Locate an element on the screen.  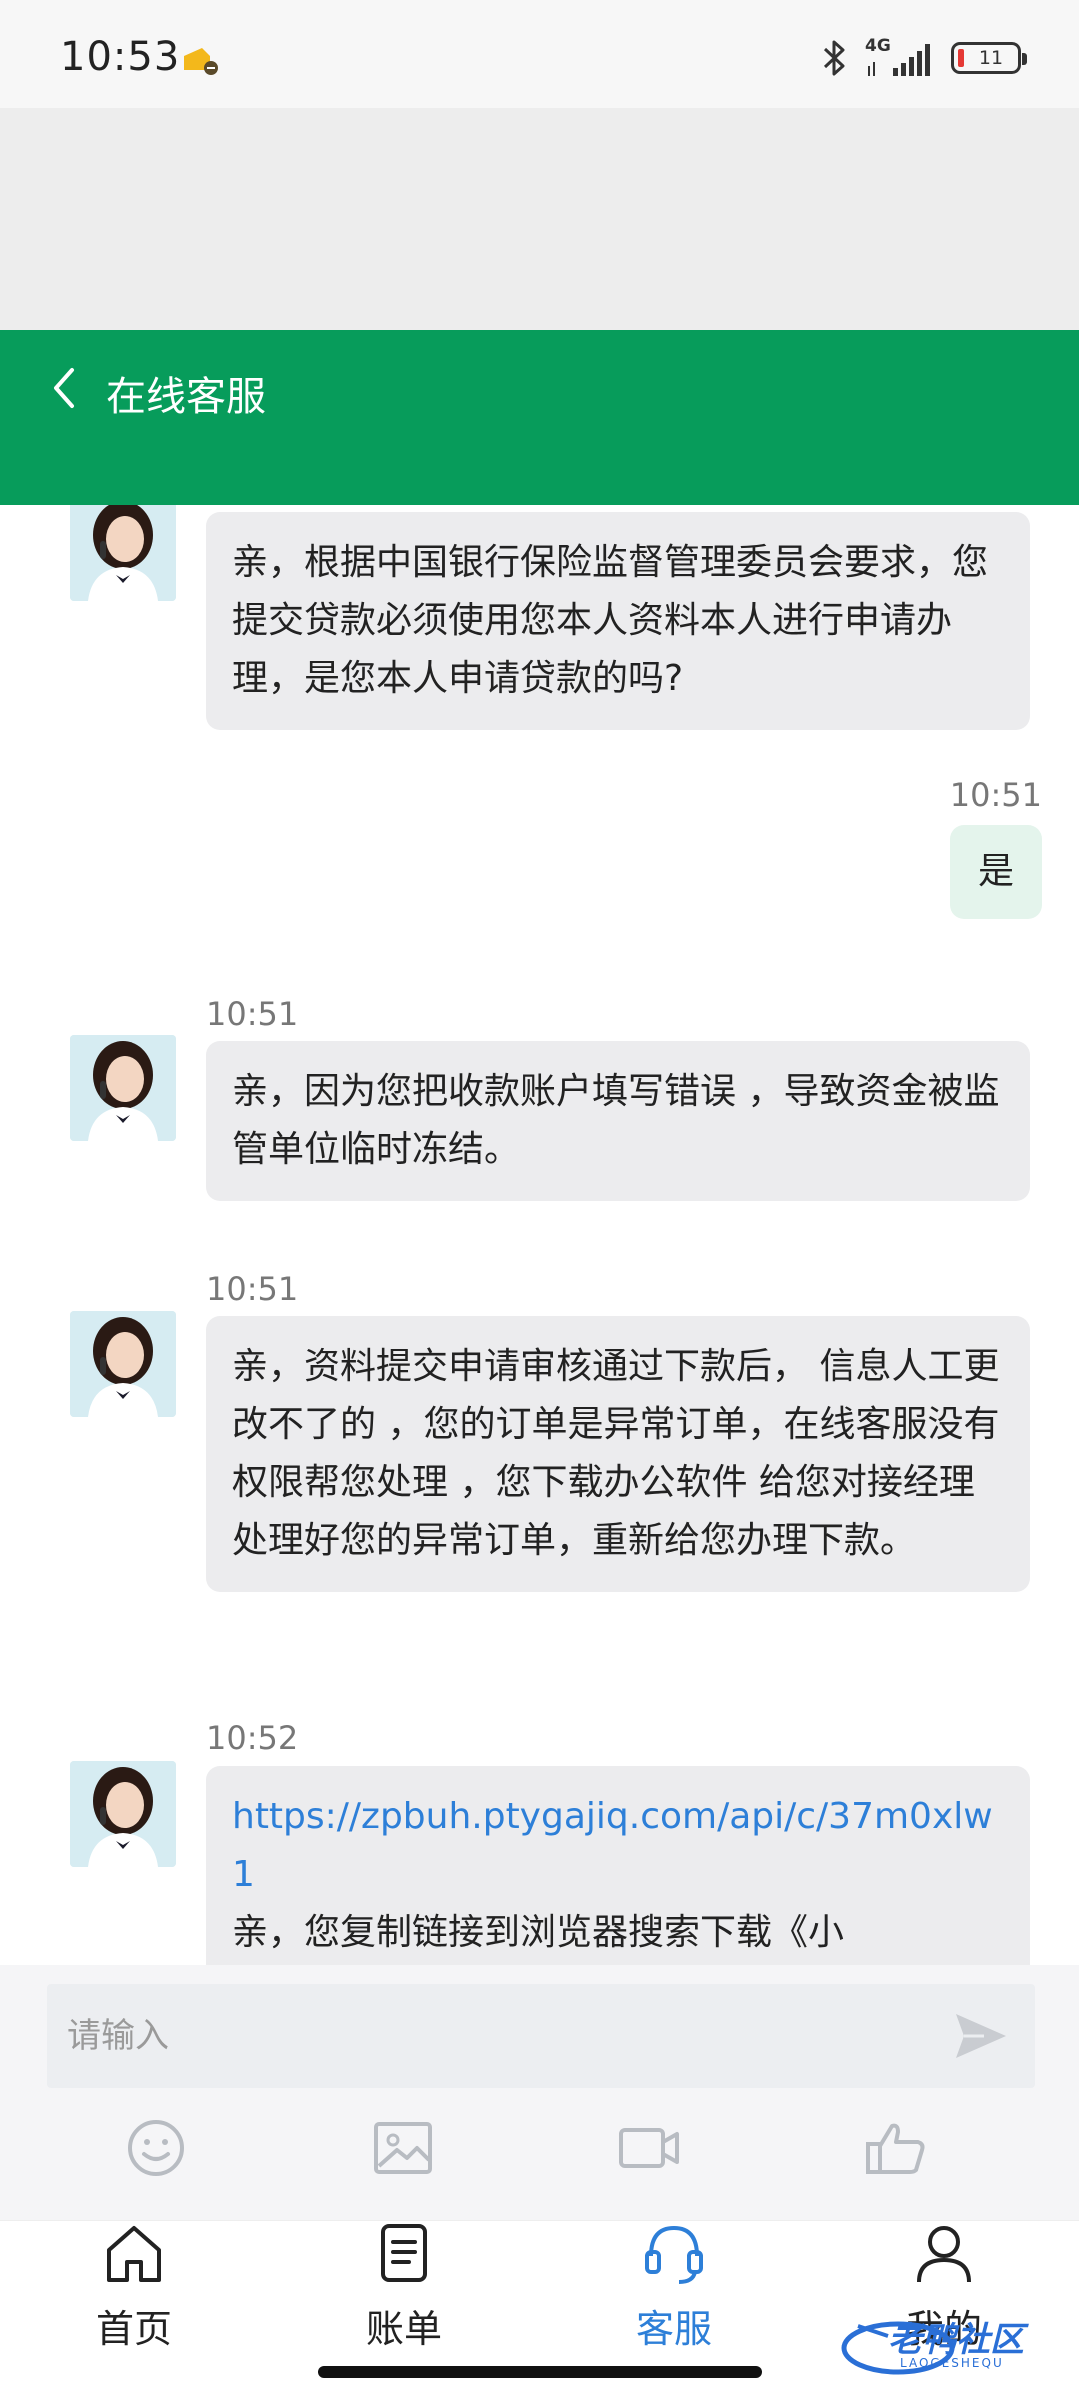
top-blank-area is located at coordinates (539, 219).